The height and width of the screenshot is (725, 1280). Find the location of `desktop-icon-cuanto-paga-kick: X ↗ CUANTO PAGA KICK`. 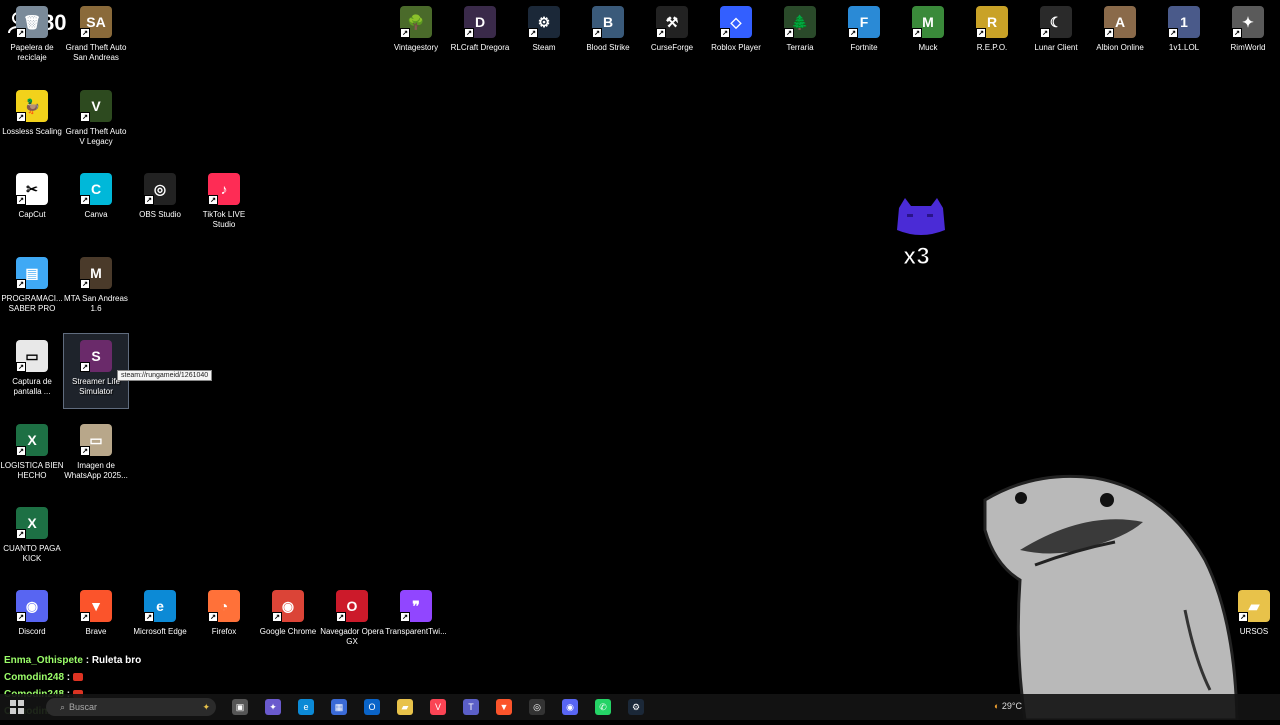

desktop-icon-cuanto-paga-kick: X ↗ CUANTO PAGA KICK is located at coordinates (32, 538).